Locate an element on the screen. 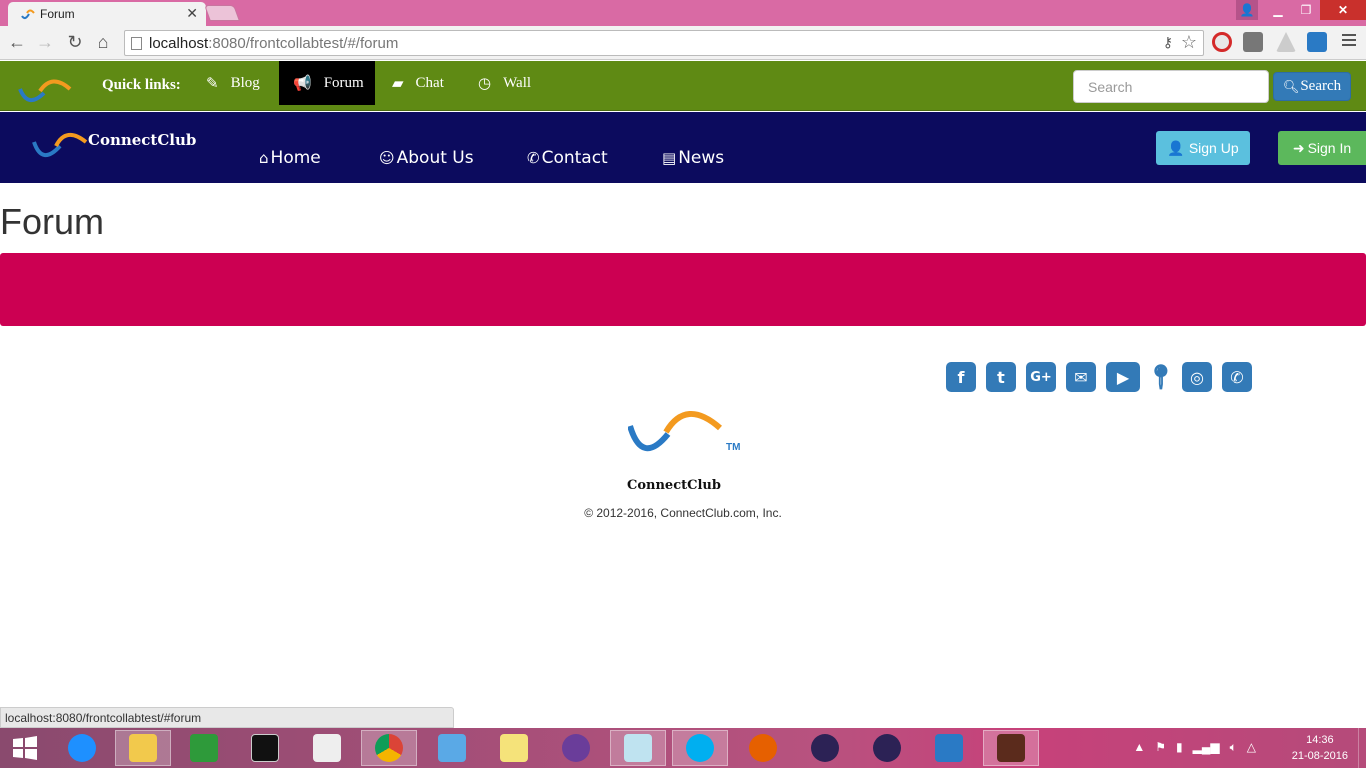 The image size is (1366, 768). forum-banner is located at coordinates (683, 289).